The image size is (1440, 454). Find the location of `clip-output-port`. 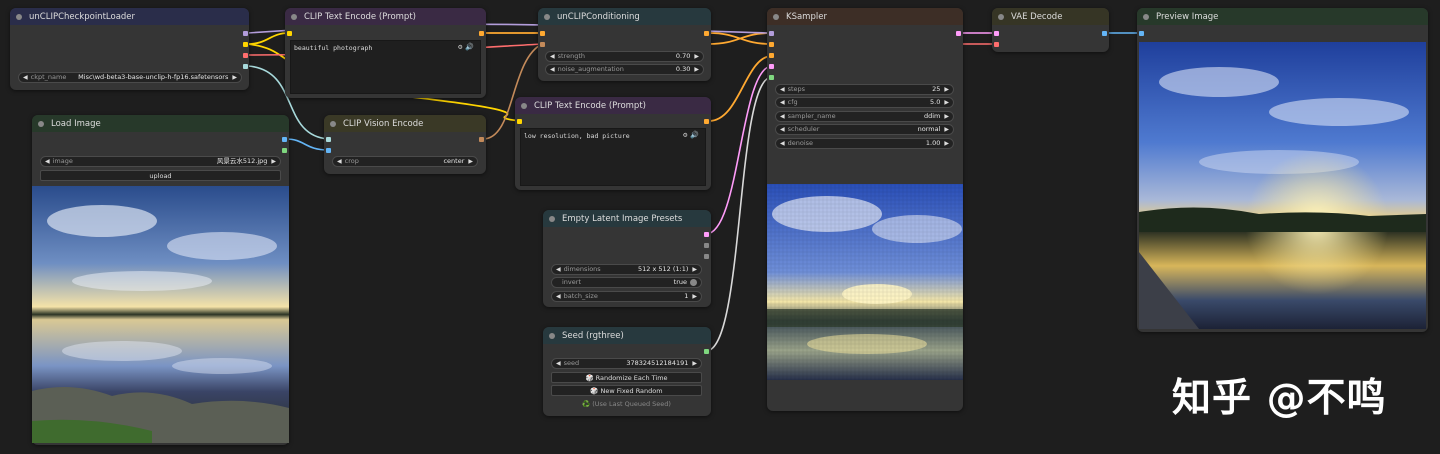

clip-output-port is located at coordinates (245, 44).